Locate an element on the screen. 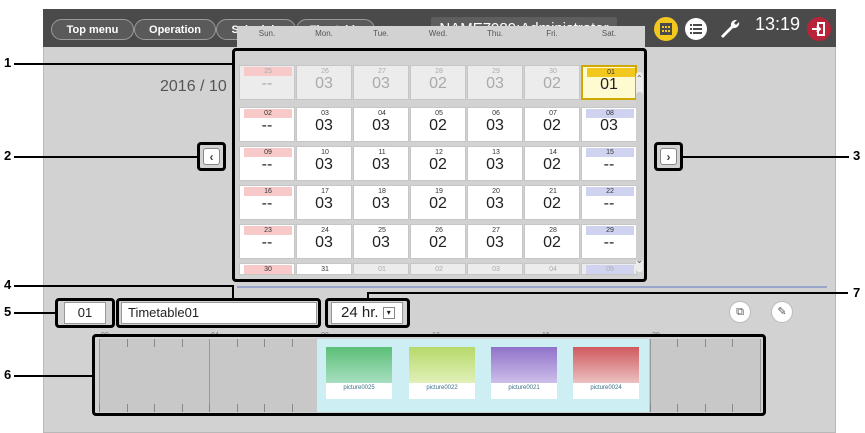 The height and width of the screenshot is (433, 865). callout-number-1: 1 is located at coordinates (8, 62).